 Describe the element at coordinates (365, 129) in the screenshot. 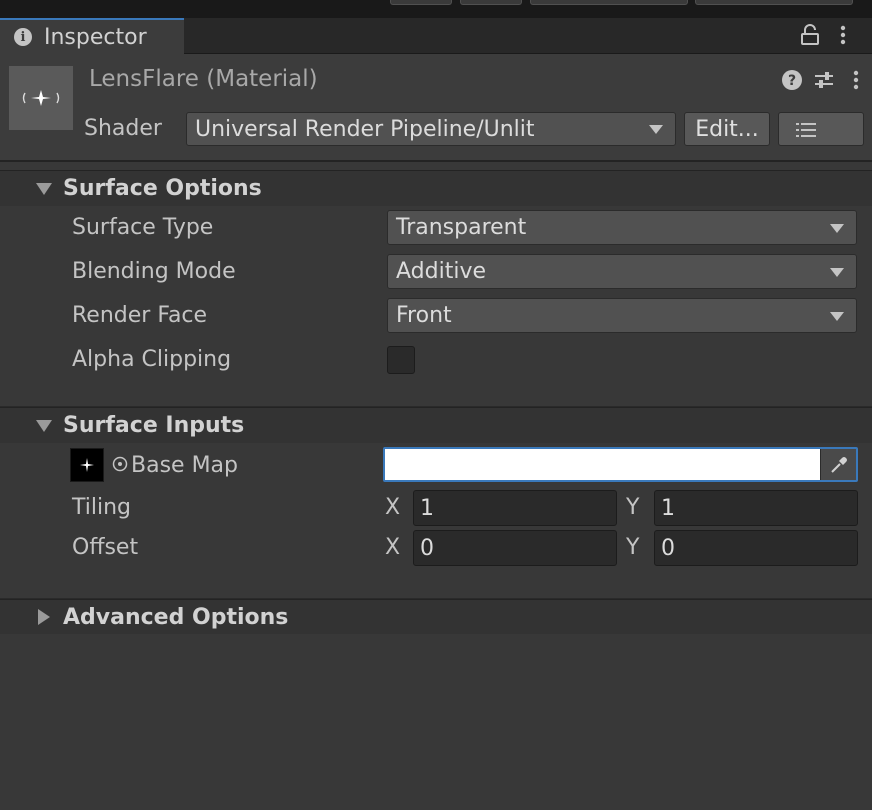

I see `shader-value: Universal Render Pipeline/Unlit` at that location.